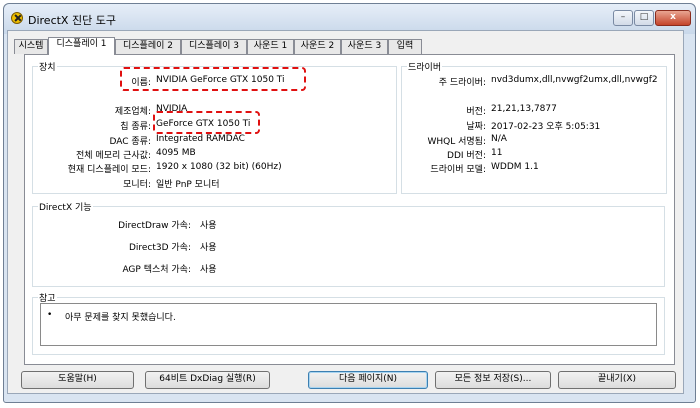 This screenshot has height=408, width=700. I want to click on exit-button: 끝내기(X), so click(617, 380).